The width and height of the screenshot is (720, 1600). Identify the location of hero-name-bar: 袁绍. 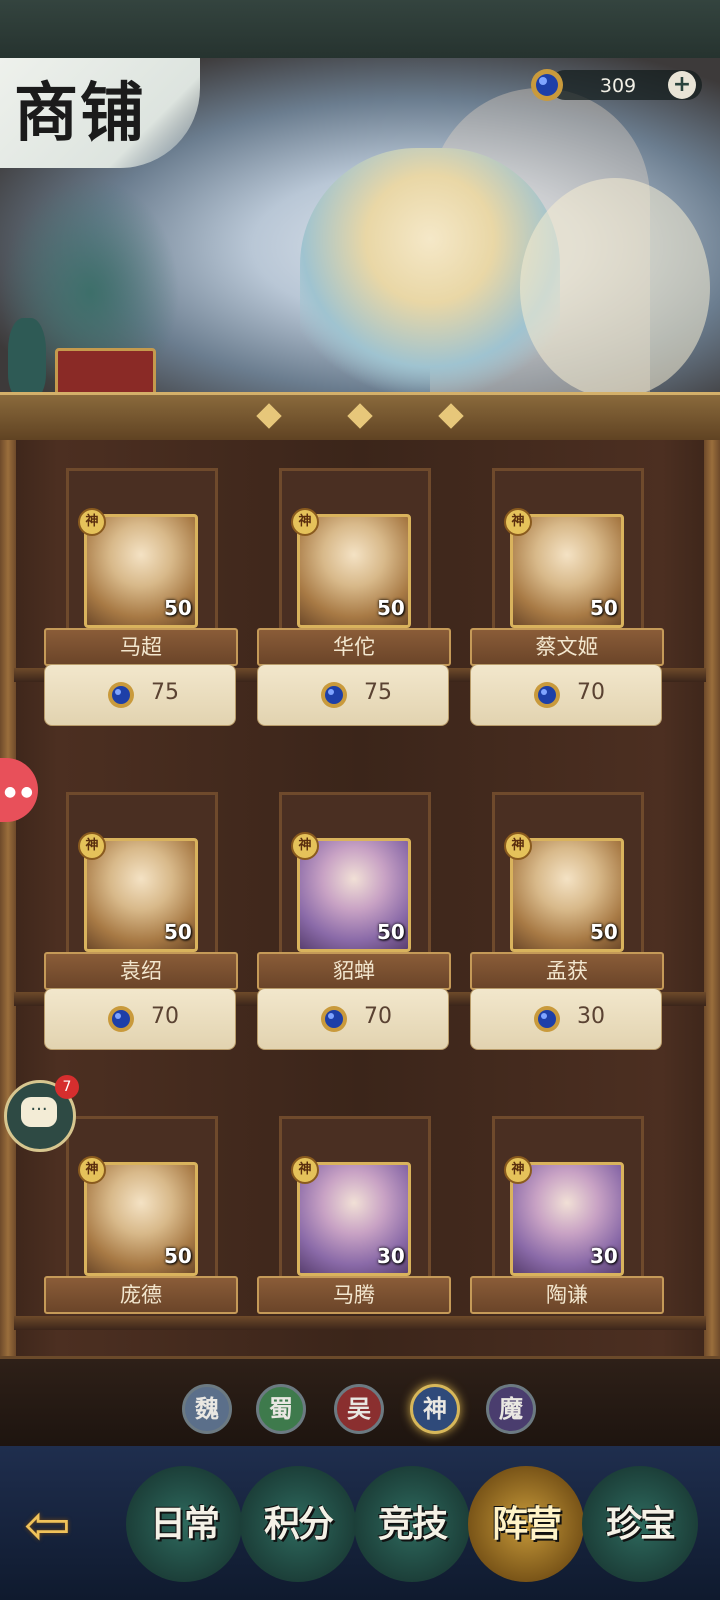
(141, 971).